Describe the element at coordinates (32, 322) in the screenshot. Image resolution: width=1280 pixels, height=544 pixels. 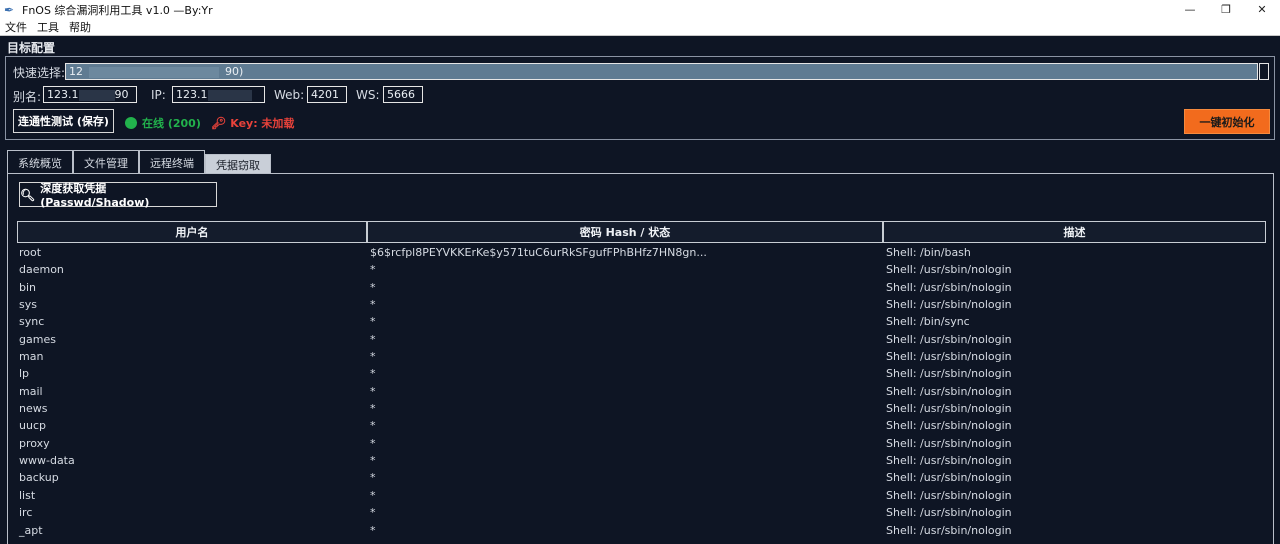
I see `cell-username: sync` at that location.